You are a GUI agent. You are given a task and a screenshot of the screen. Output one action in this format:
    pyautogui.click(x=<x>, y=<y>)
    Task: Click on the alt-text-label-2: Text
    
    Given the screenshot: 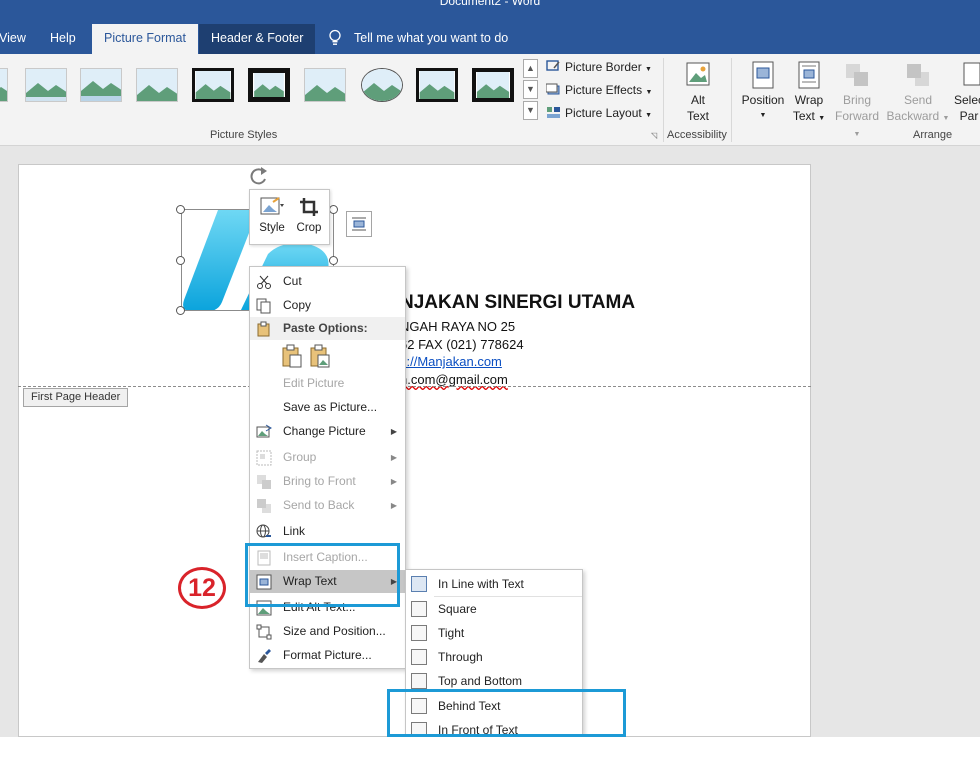 What is the action you would take?
    pyautogui.click(x=697, y=116)
    